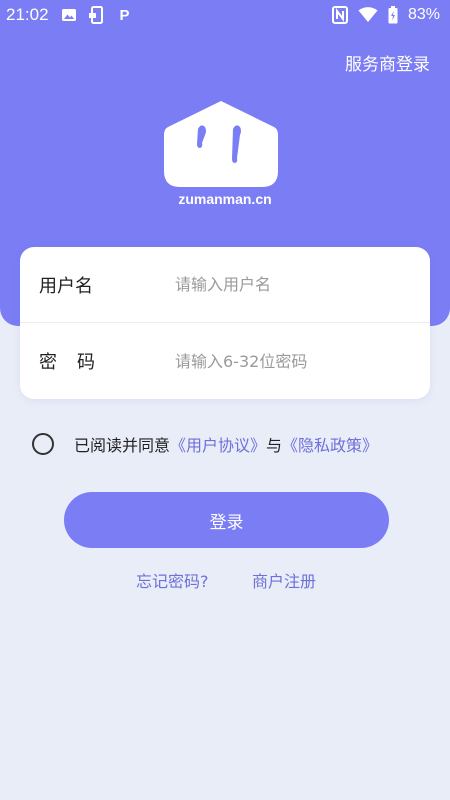  What do you see at coordinates (96, 15) in the screenshot?
I see `screenshot-icon` at bounding box center [96, 15].